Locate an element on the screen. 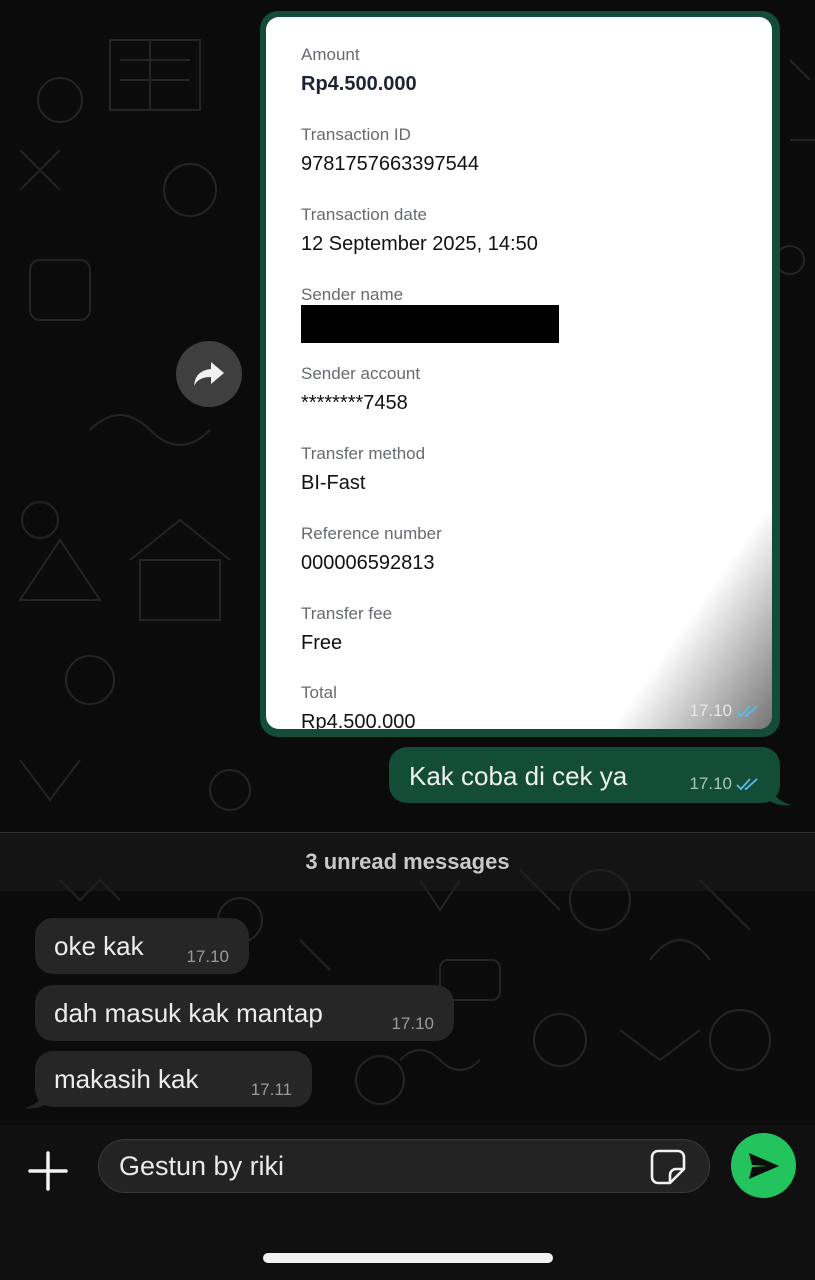 The image size is (815, 1280). message-input-text: Gestun by riki is located at coordinates (202, 1166).